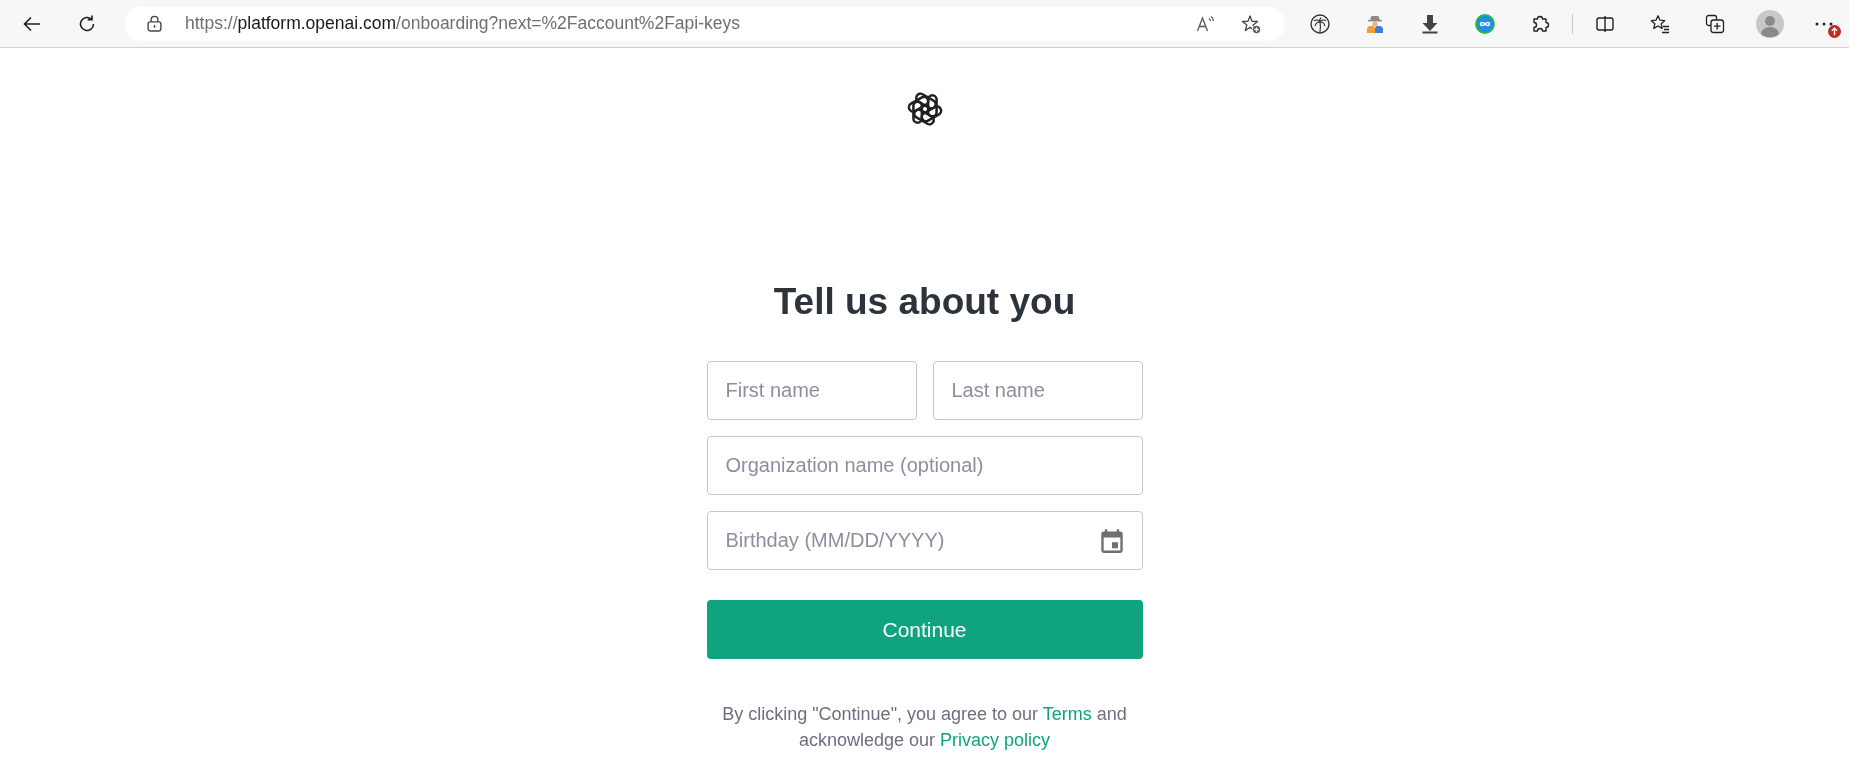  What do you see at coordinates (995, 740) in the screenshot?
I see `legal-link: Privacy policy` at bounding box center [995, 740].